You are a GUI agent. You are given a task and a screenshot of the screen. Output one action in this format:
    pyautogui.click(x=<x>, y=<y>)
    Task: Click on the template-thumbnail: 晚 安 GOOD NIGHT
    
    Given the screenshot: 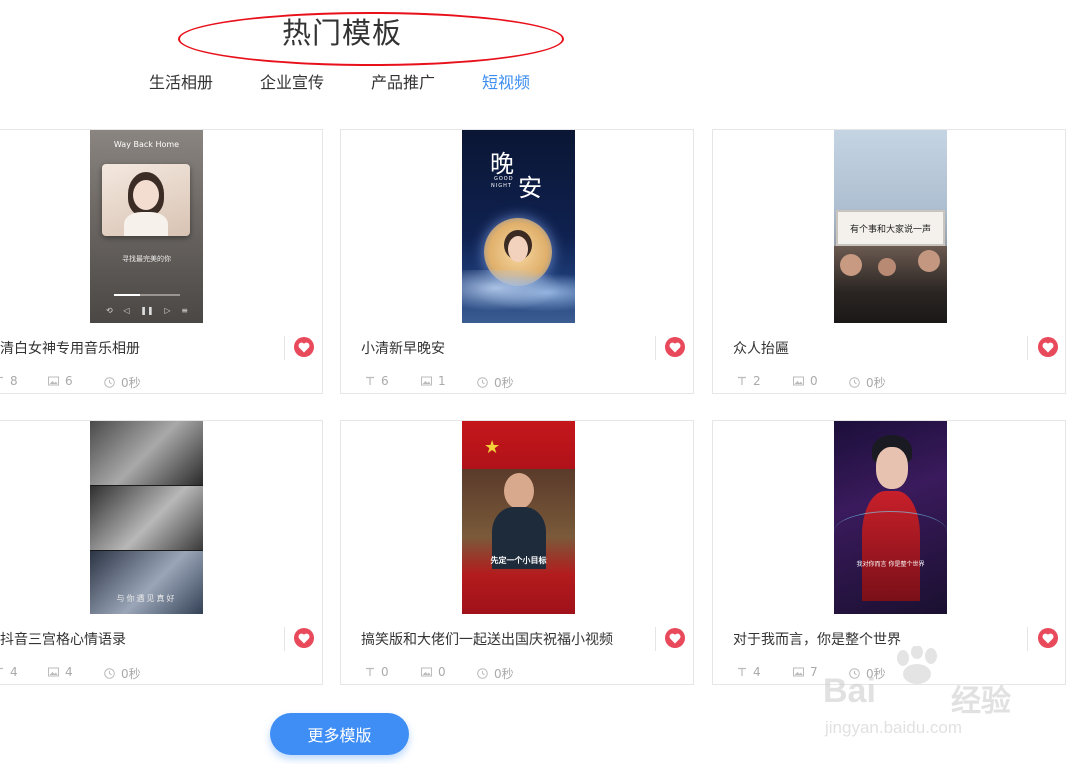 What is the action you would take?
    pyautogui.click(x=518, y=226)
    